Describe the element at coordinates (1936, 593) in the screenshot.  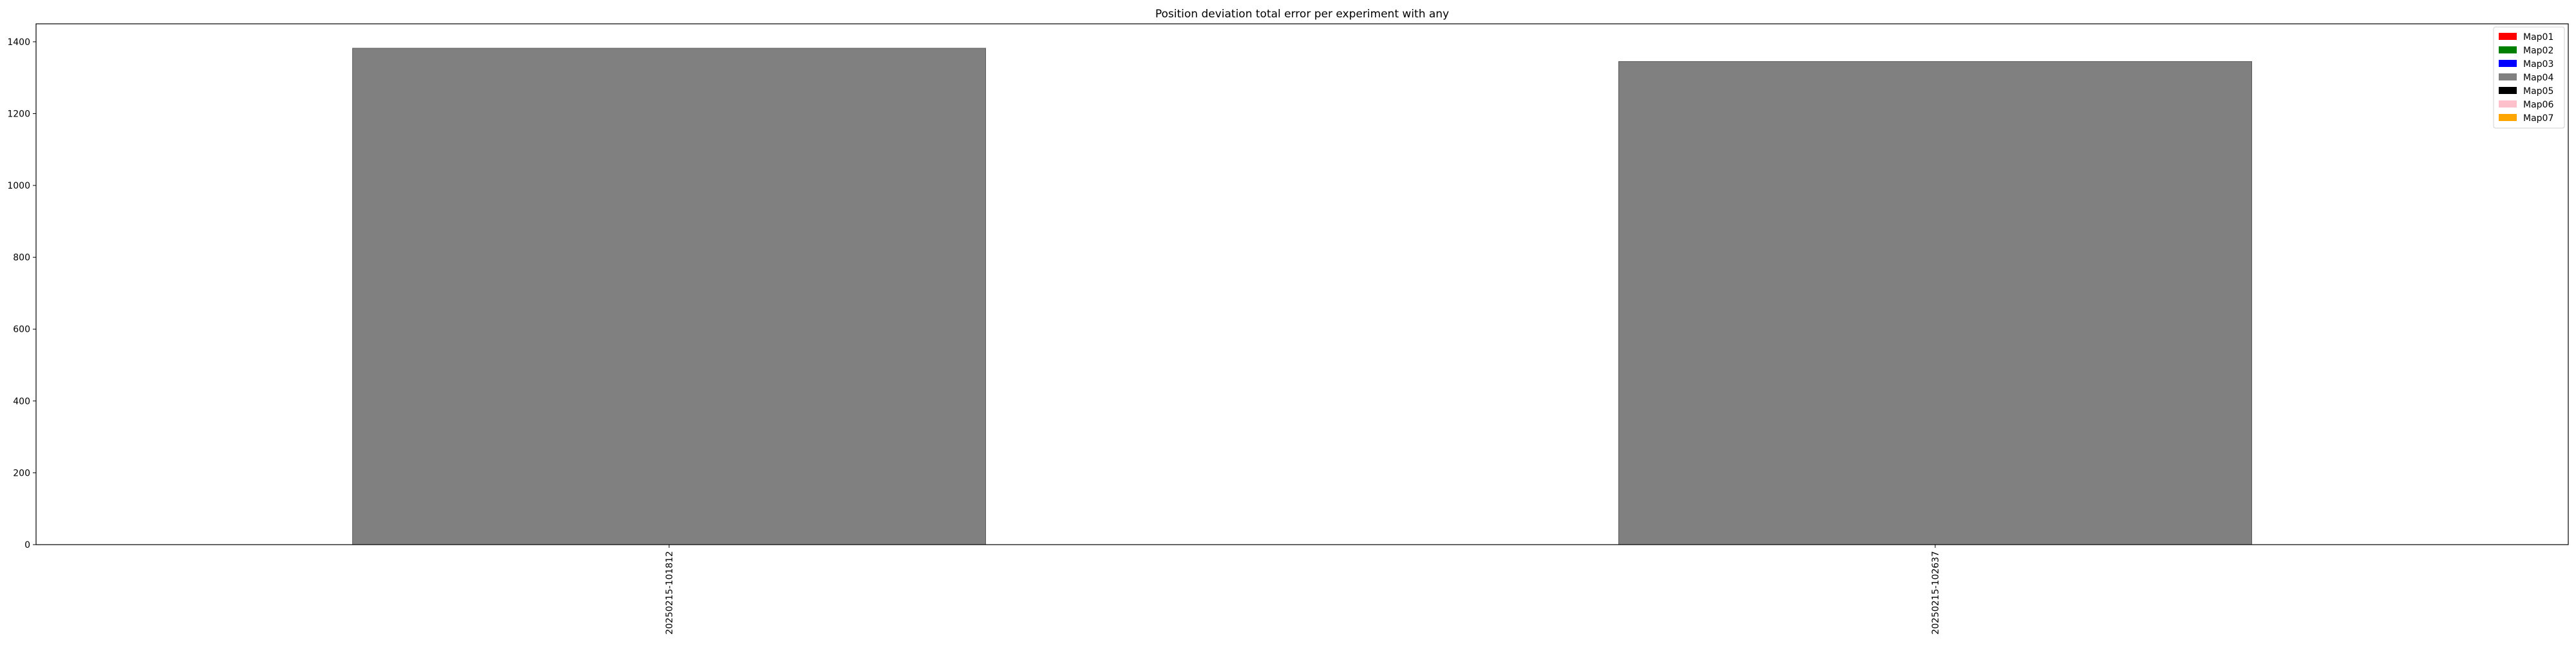
I see `x-tick-label: 20250215-102637` at that location.